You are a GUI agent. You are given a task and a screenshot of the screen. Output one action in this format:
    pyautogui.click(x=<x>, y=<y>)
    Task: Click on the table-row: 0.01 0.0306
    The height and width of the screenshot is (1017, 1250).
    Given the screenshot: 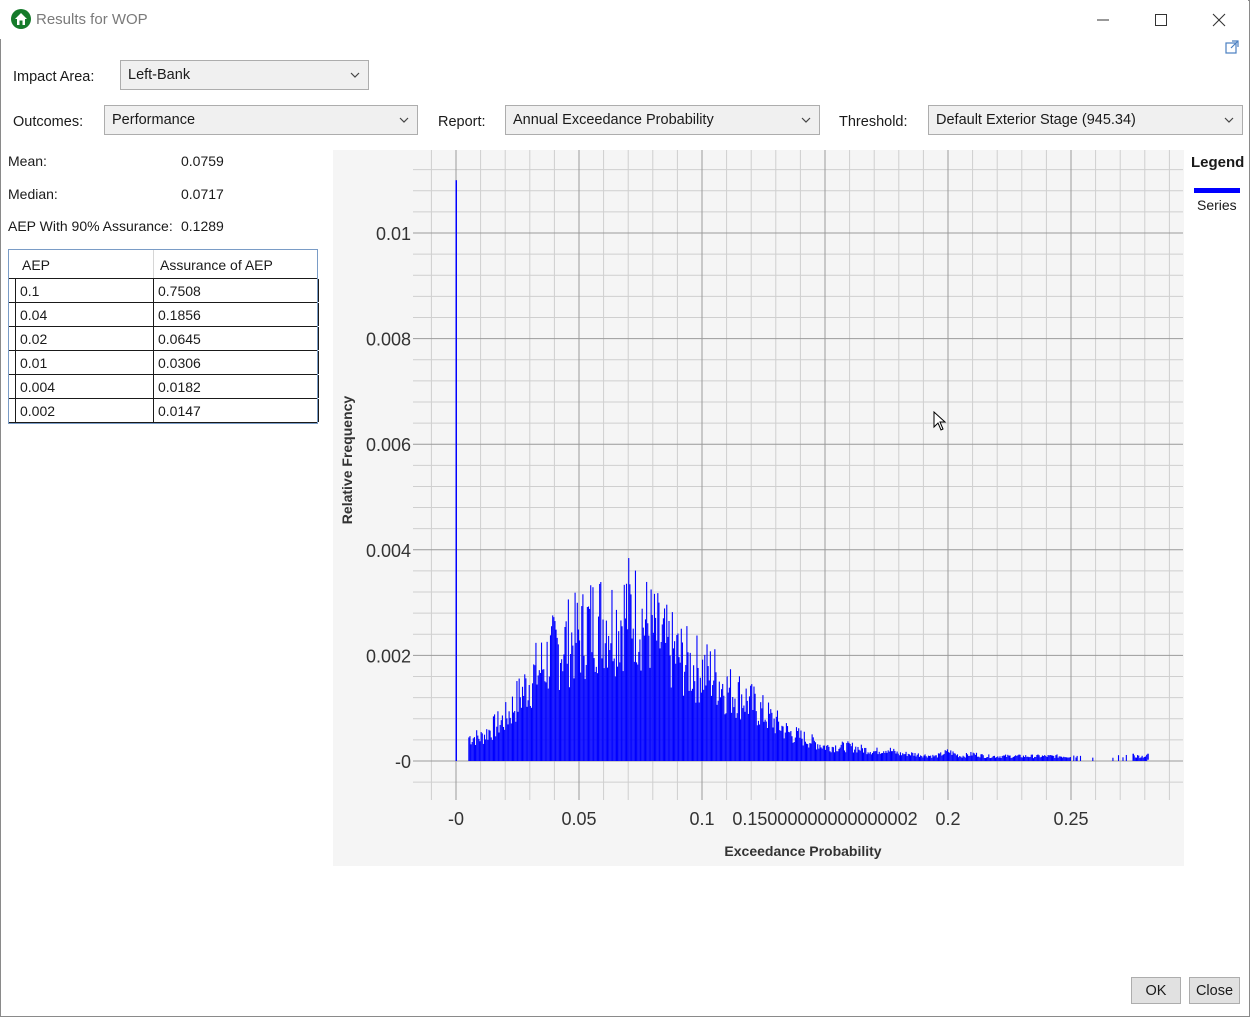 What is the action you would take?
    pyautogui.click(x=164, y=362)
    